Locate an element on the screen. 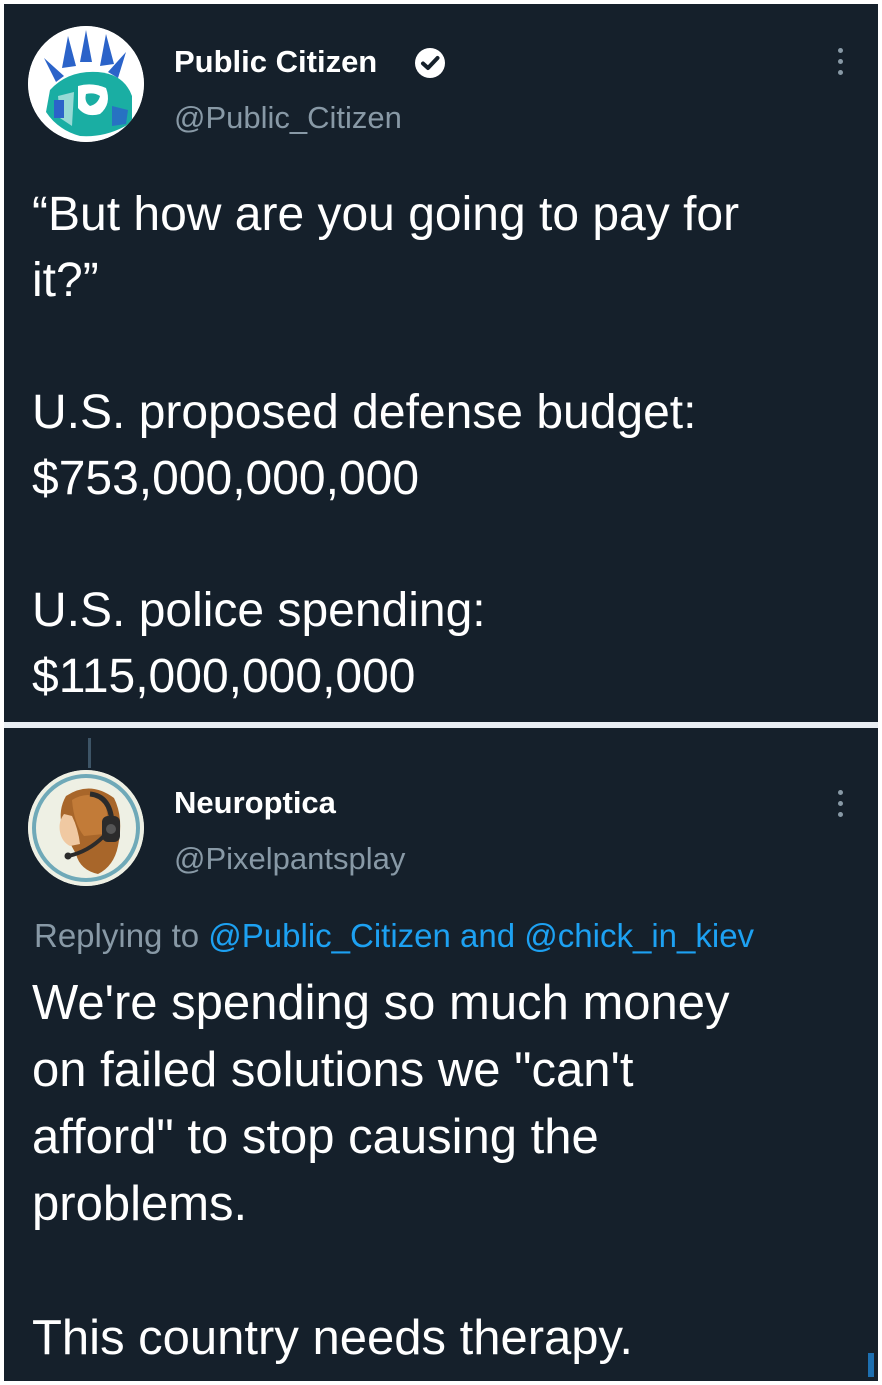 The image size is (882, 1385). tweet-line: it?” is located at coordinates (65, 280).